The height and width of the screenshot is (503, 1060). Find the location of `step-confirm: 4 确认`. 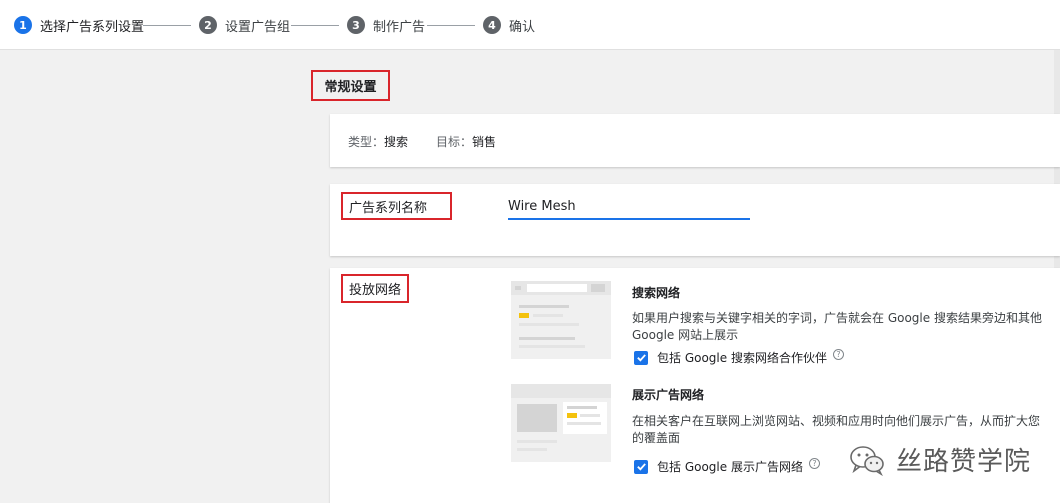

step-confirm: 4 确认 is located at coordinates (509, 25).